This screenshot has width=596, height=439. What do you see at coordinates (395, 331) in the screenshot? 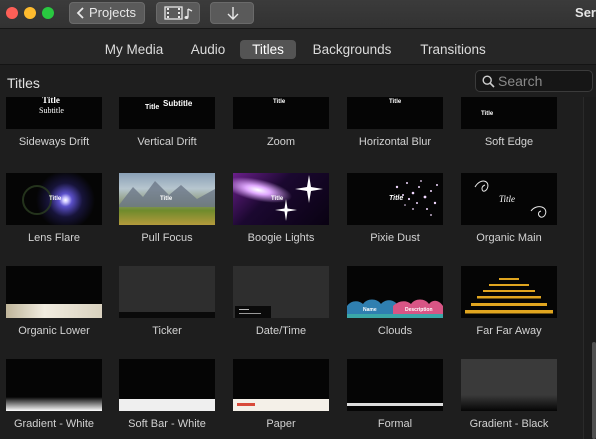
I see `tile-label: Clouds` at bounding box center [395, 331].